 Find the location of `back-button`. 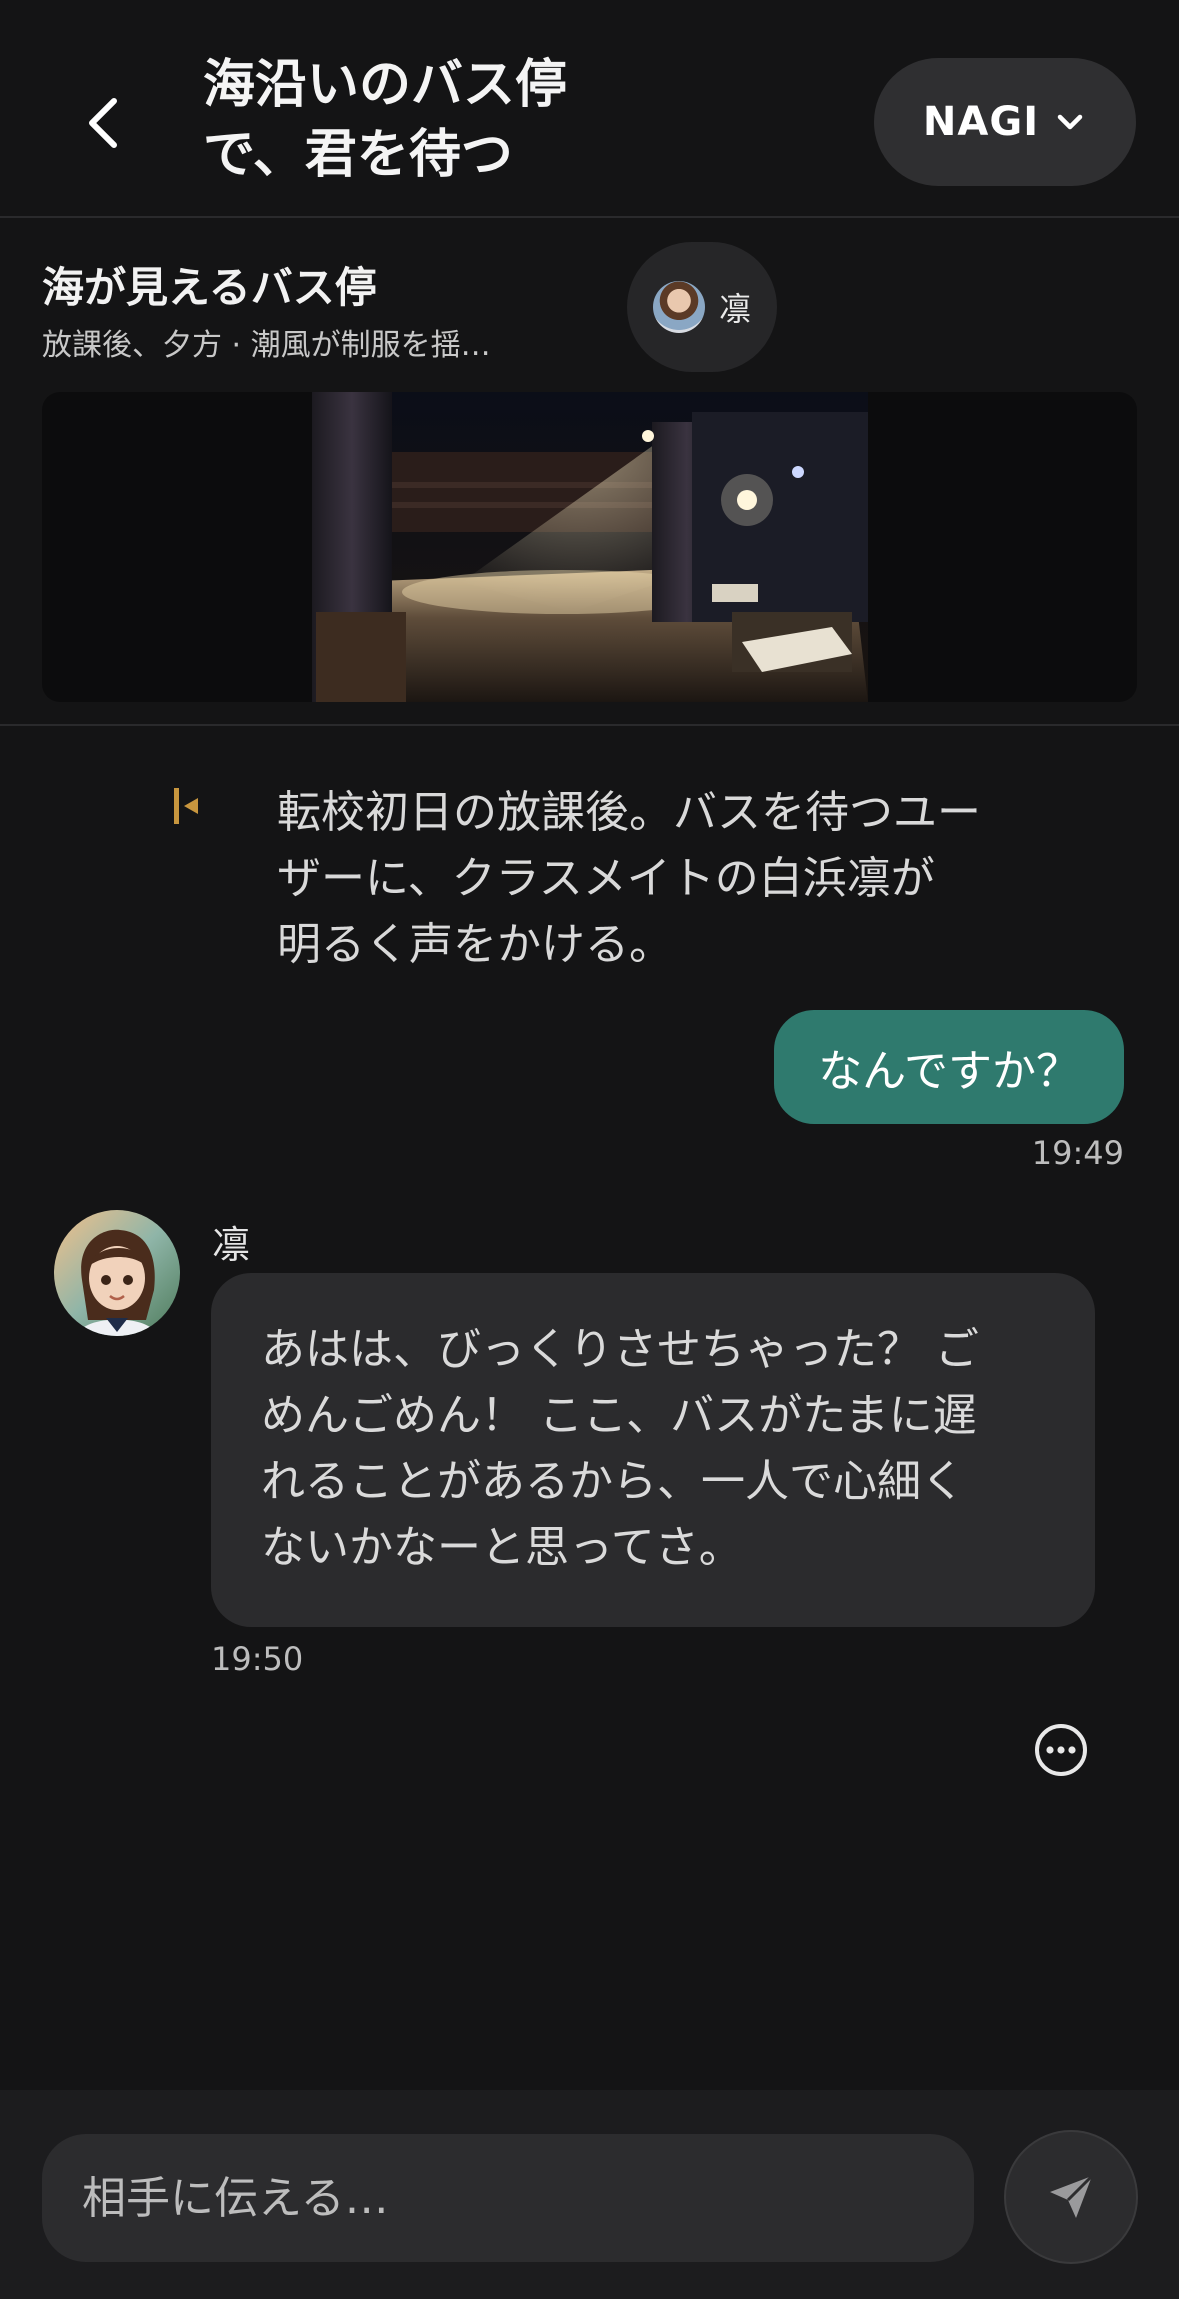

back-button is located at coordinates (105, 123).